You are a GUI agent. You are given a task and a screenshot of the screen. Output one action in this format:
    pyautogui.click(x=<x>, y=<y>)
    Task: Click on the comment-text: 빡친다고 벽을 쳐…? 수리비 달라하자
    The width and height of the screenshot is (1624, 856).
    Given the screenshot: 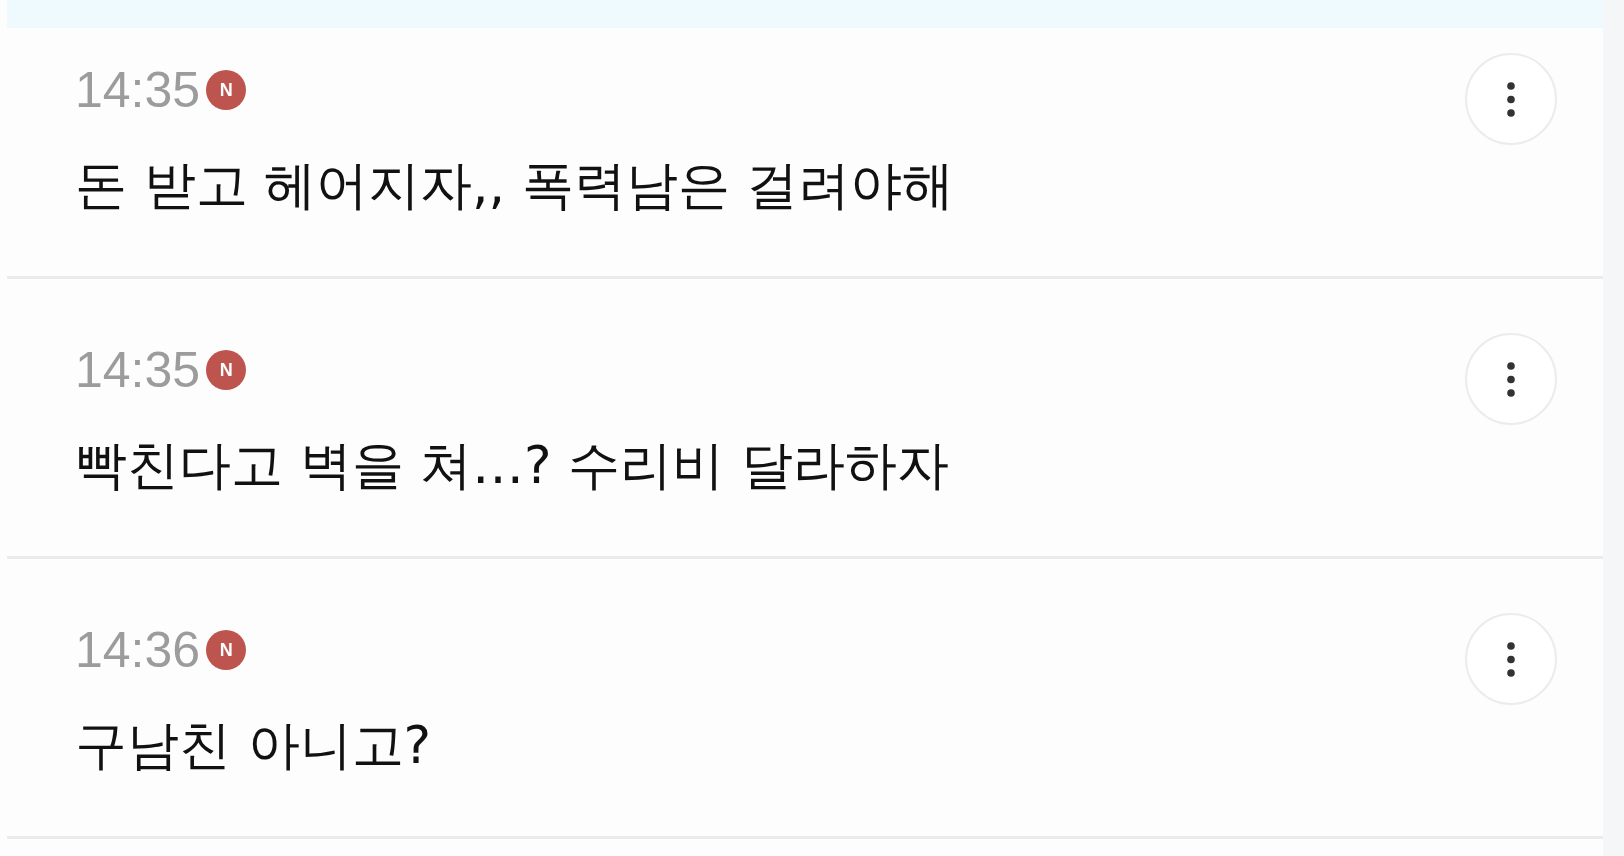 What is the action you would take?
    pyautogui.click(x=512, y=465)
    